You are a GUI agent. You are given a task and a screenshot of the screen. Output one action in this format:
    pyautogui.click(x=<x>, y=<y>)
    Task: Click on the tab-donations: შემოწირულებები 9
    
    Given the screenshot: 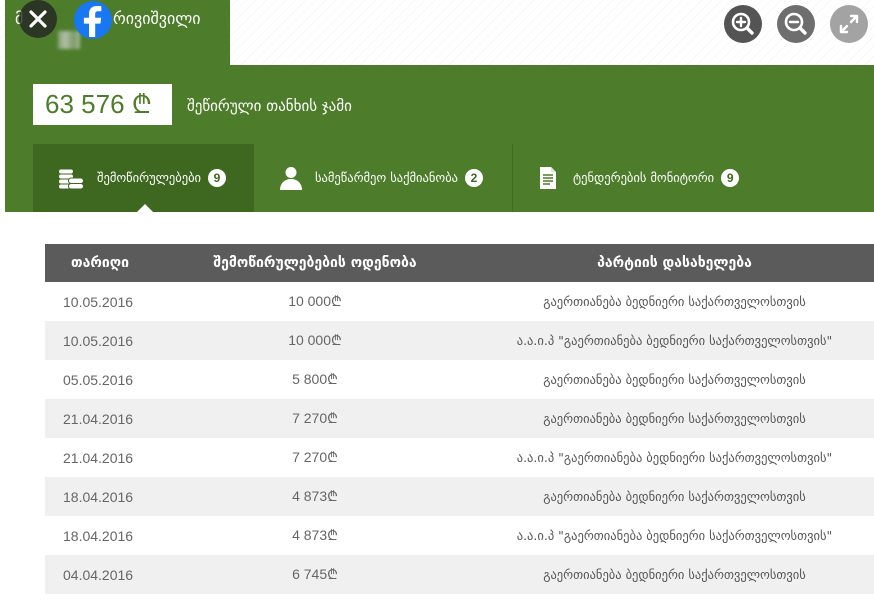 What is the action you would take?
    pyautogui.click(x=143, y=178)
    